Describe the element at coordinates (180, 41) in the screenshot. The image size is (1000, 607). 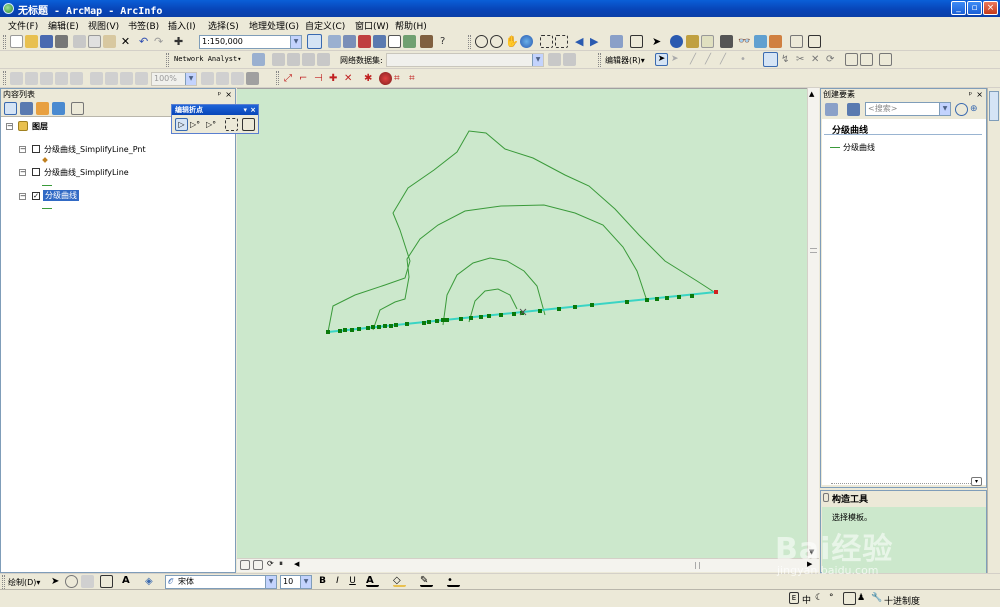
I see `add-data-icon: ✚` at that location.